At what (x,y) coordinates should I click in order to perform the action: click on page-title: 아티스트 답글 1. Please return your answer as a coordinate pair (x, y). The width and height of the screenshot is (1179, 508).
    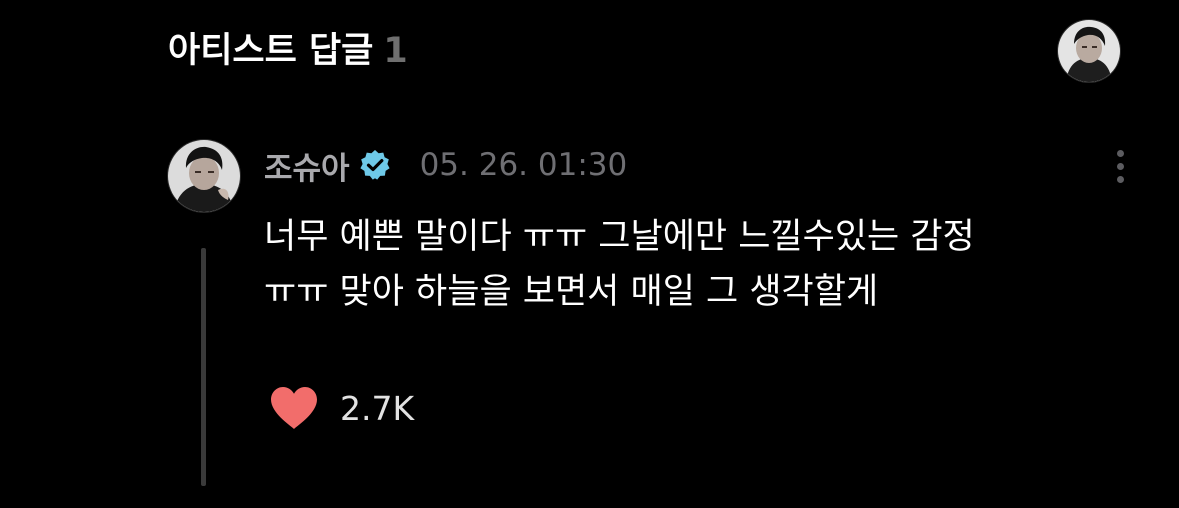
    Looking at the image, I should click on (288, 51).